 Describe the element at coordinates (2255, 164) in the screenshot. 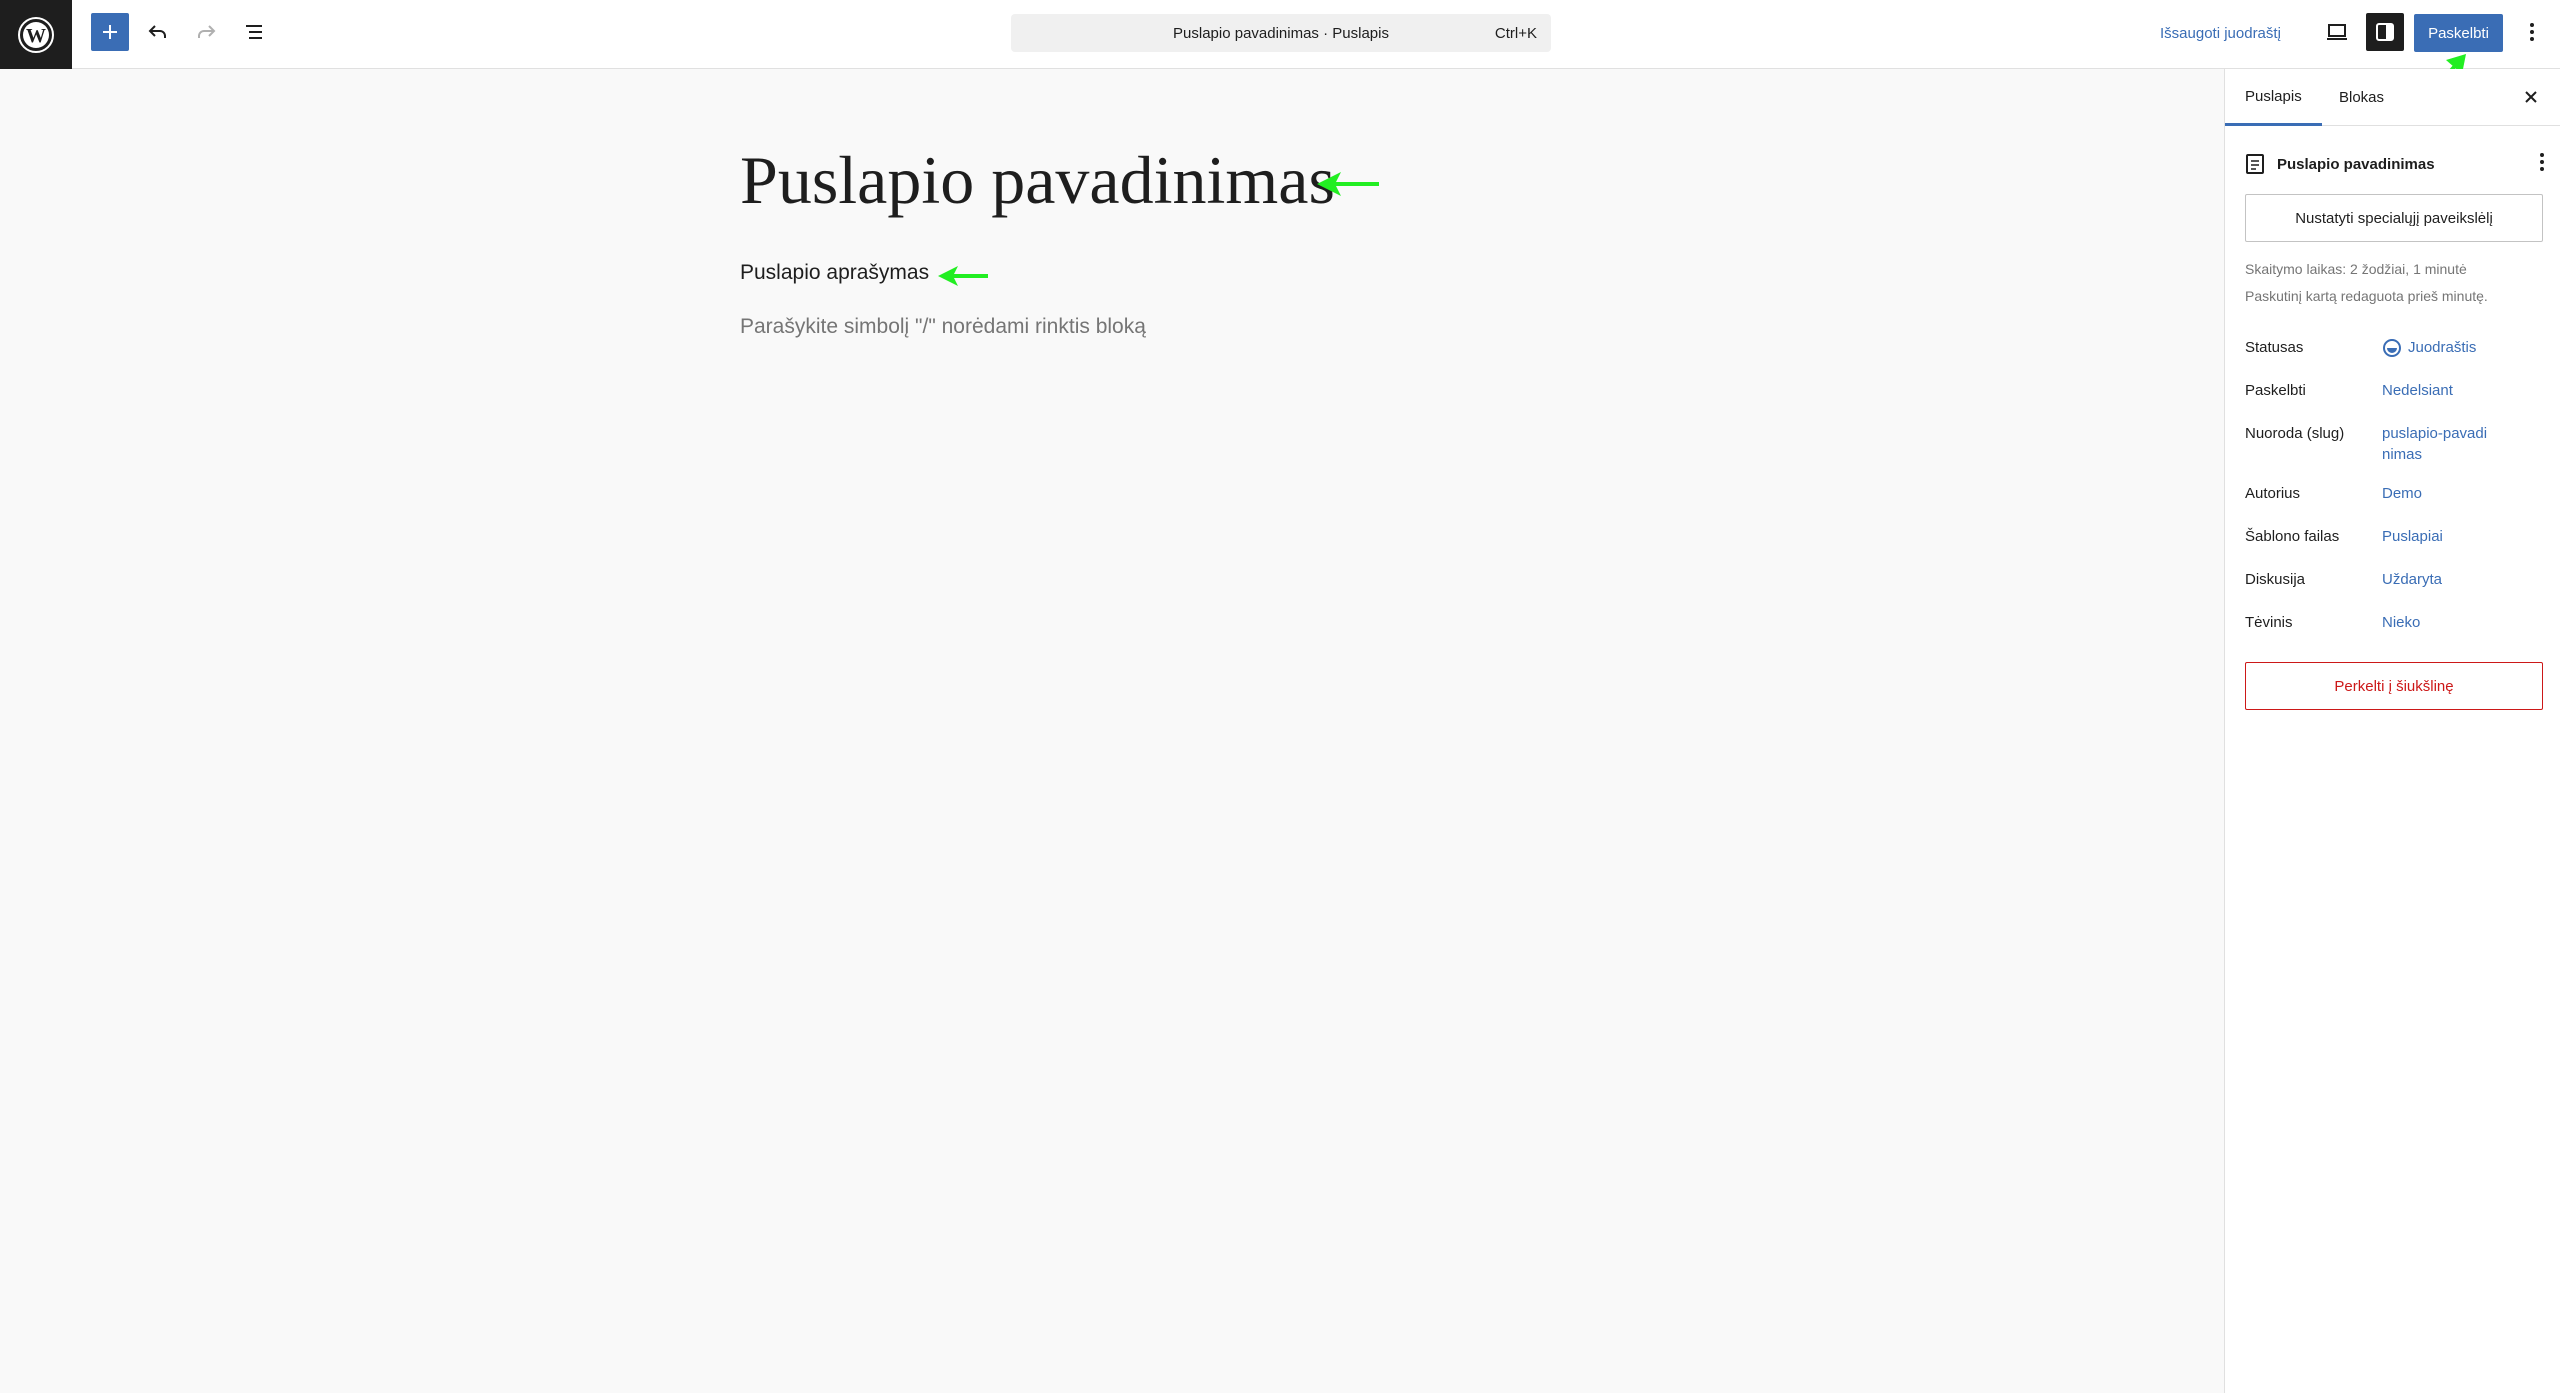

I see `page-icon` at that location.